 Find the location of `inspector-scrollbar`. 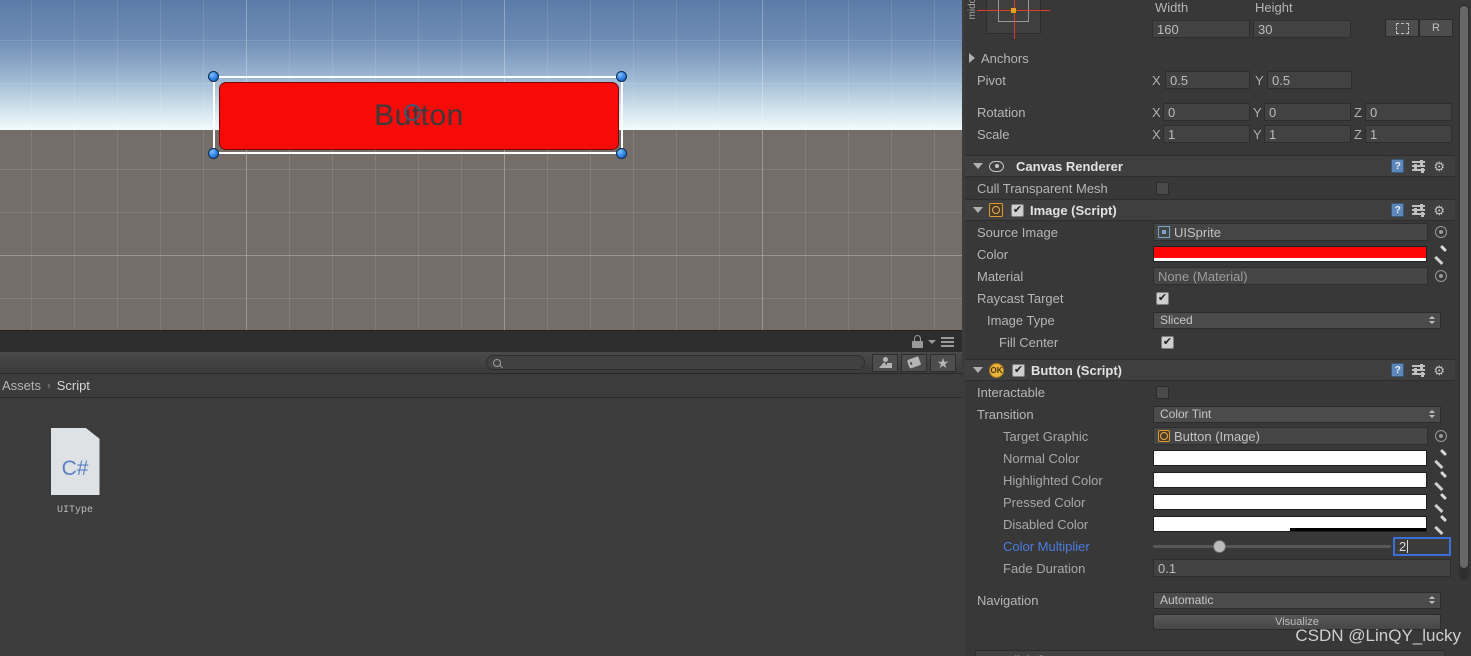

inspector-scrollbar is located at coordinates (1464, 292).